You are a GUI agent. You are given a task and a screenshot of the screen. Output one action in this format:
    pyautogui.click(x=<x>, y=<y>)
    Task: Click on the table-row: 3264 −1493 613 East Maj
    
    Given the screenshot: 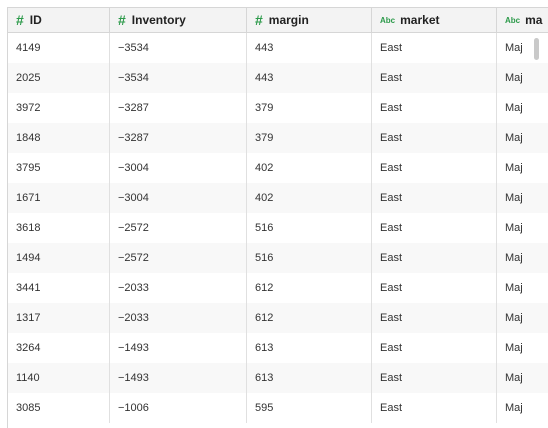 What is the action you would take?
    pyautogui.click(x=278, y=348)
    